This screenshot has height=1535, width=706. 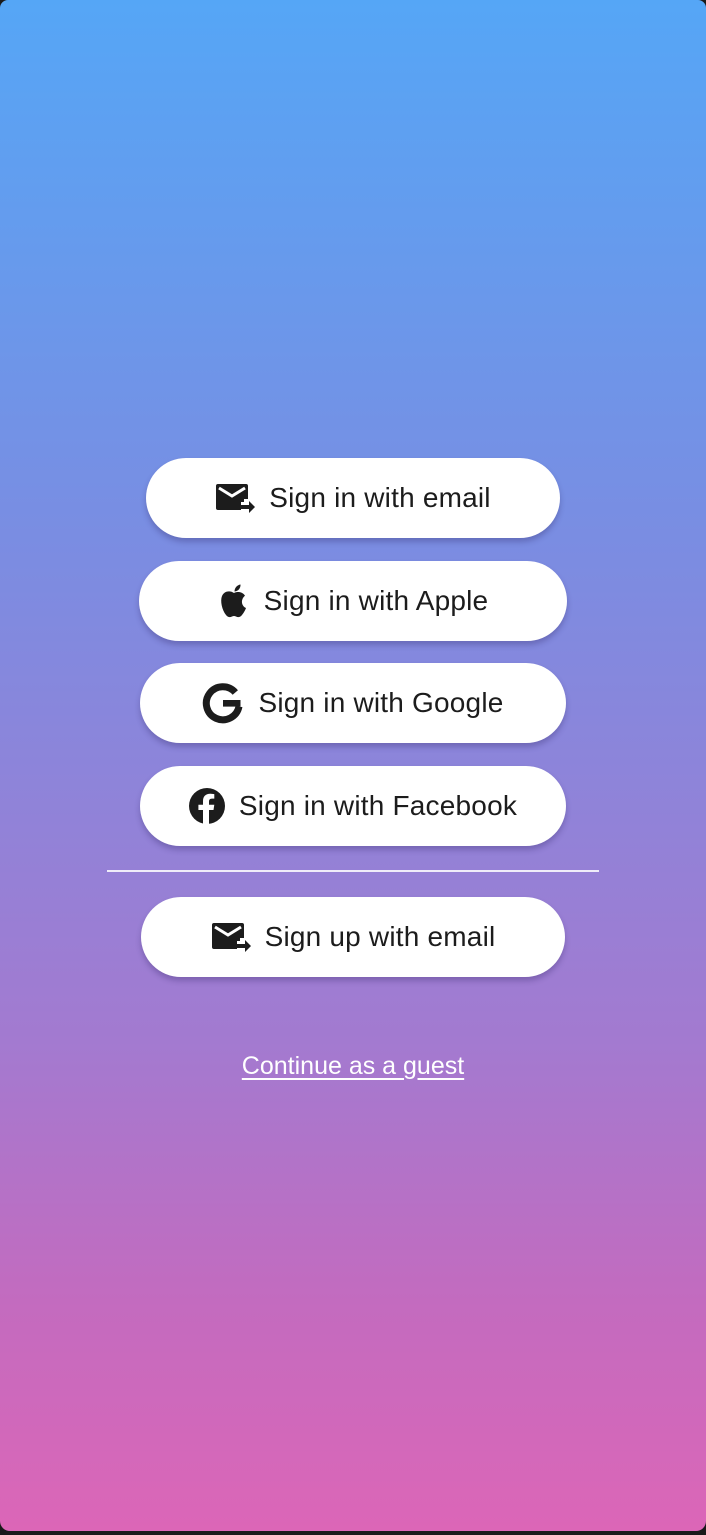 I want to click on sign-in-facebook-button: Sign in with Facebook, so click(x=353, y=806).